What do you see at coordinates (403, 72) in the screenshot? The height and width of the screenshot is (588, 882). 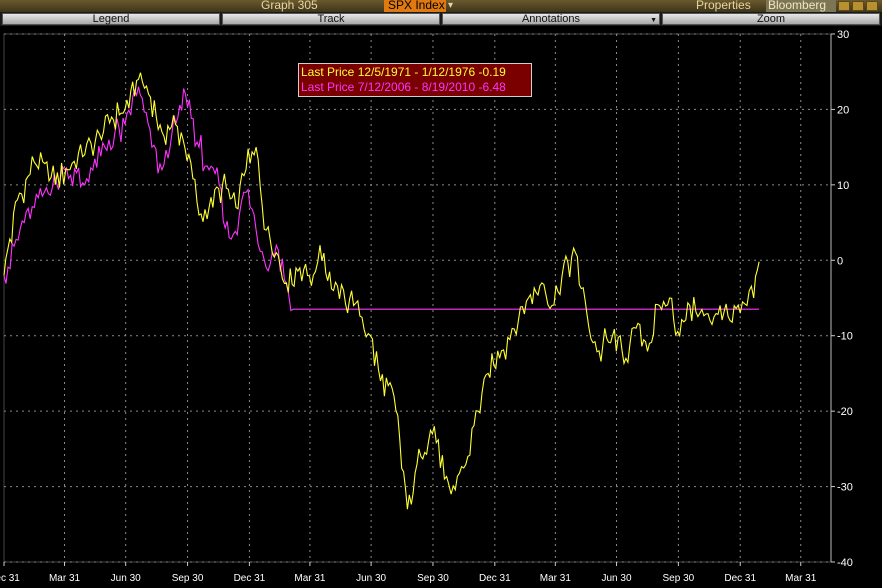 I see `legend-entry-a: Last Price 12/5/1971 - 1/12/1976 -0.19` at bounding box center [403, 72].